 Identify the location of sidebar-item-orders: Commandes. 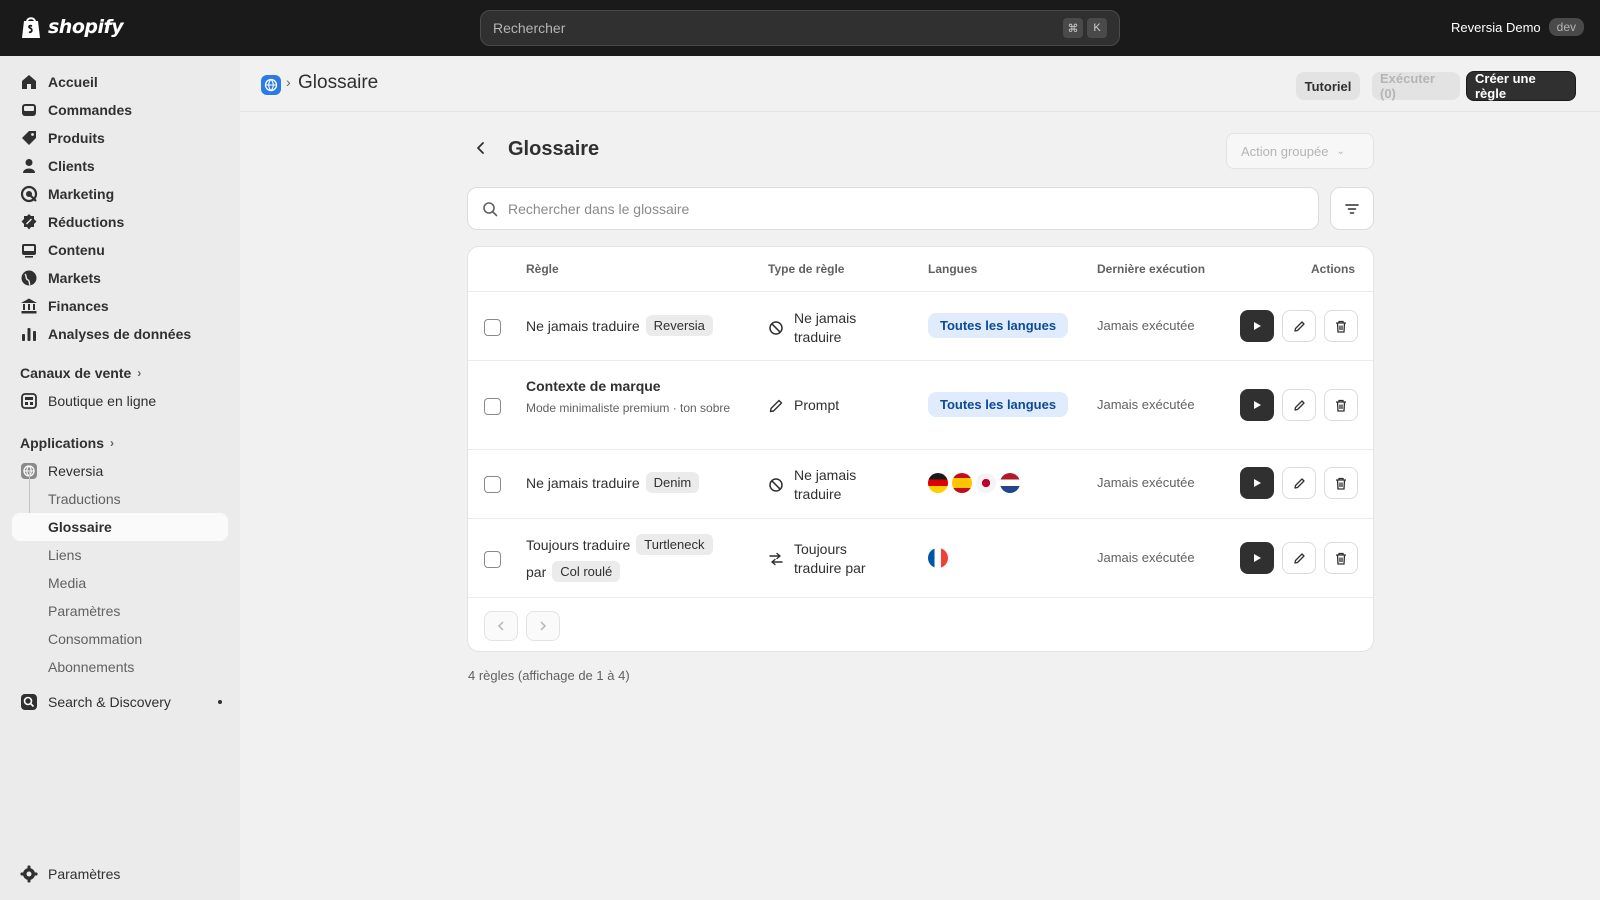
(120, 110).